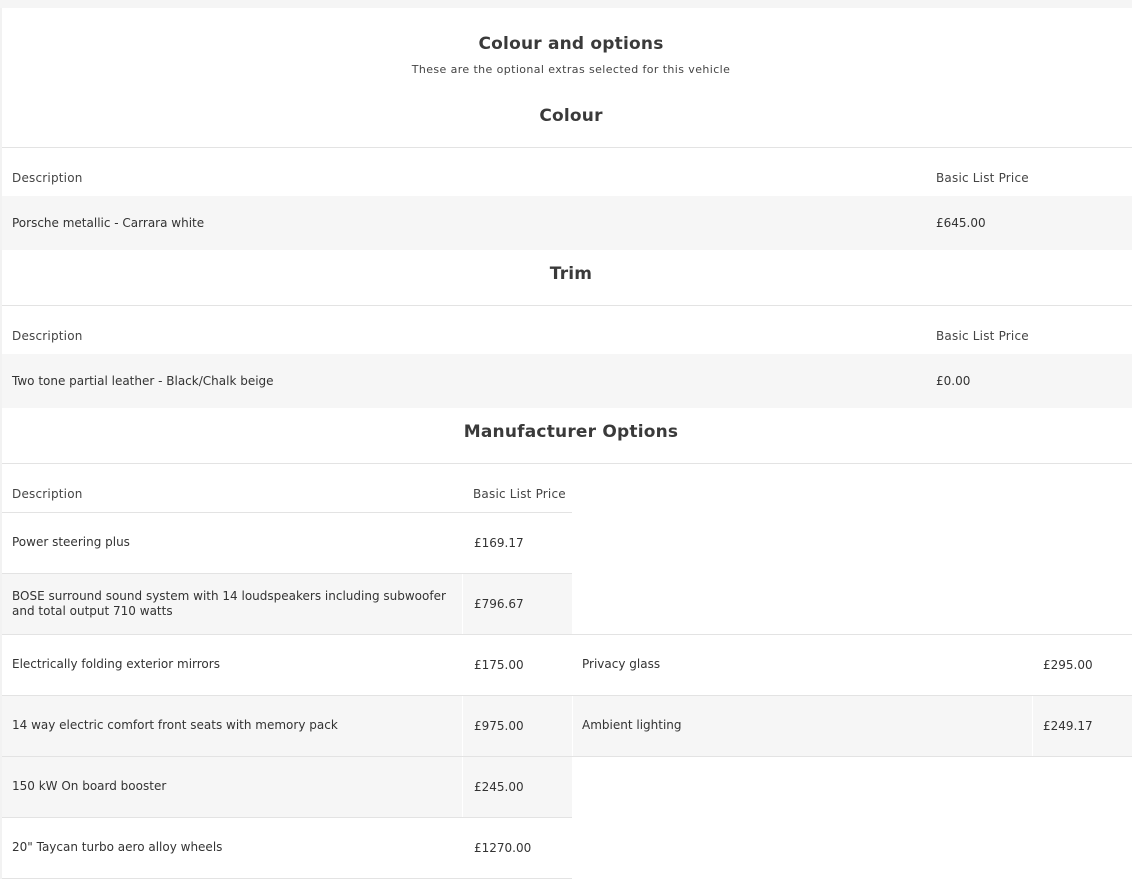 The image size is (1132, 879). What do you see at coordinates (499, 665) in the screenshot?
I see `option-price: £175.00` at bounding box center [499, 665].